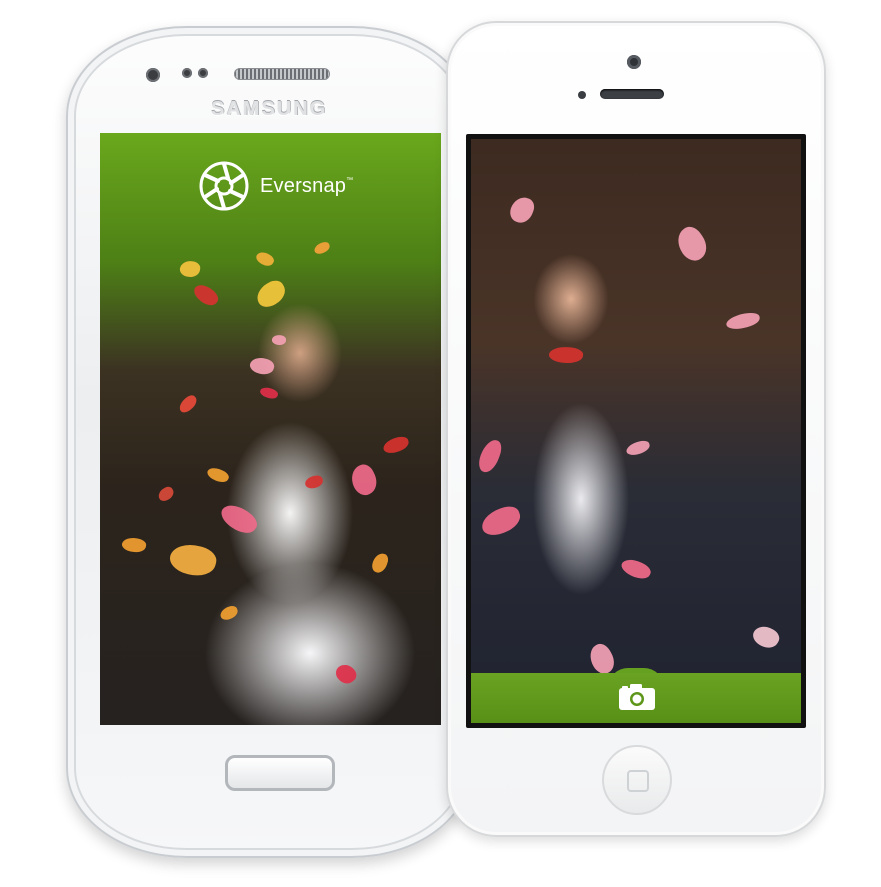 The height and width of the screenshot is (887, 881). Describe the element at coordinates (282, 74) in the screenshot. I see `speaker-grille` at that location.